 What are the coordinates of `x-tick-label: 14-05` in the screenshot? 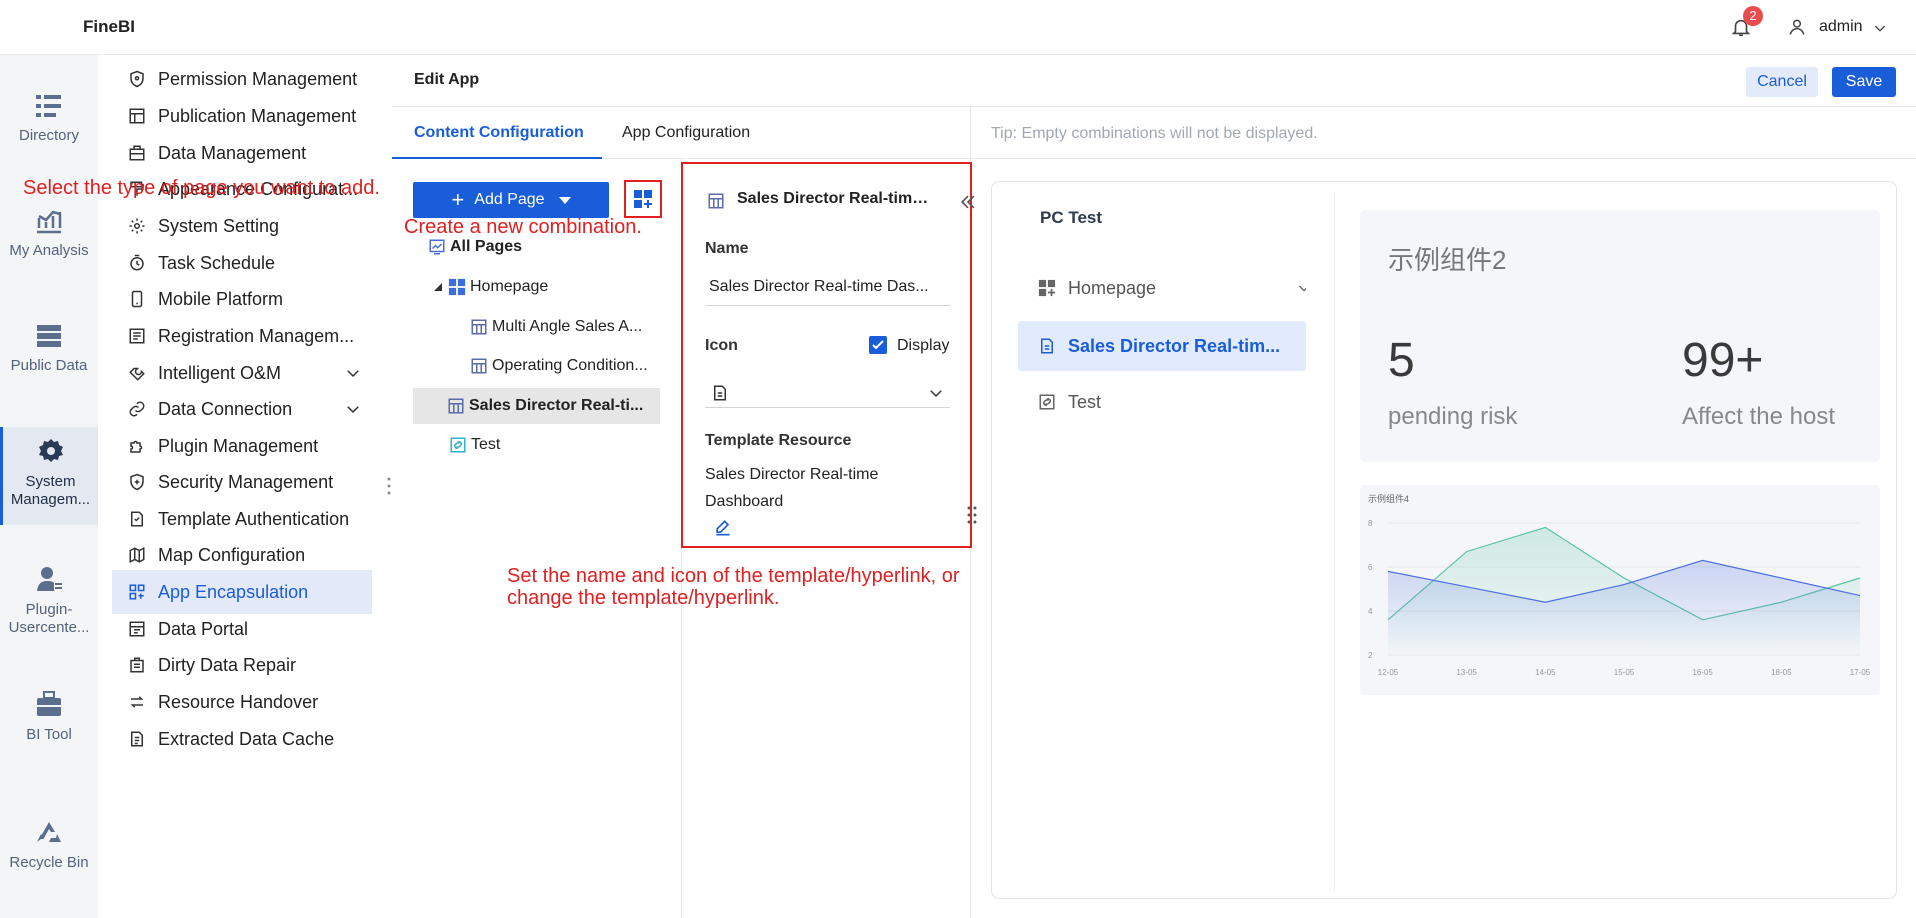 It's located at (1545, 672).